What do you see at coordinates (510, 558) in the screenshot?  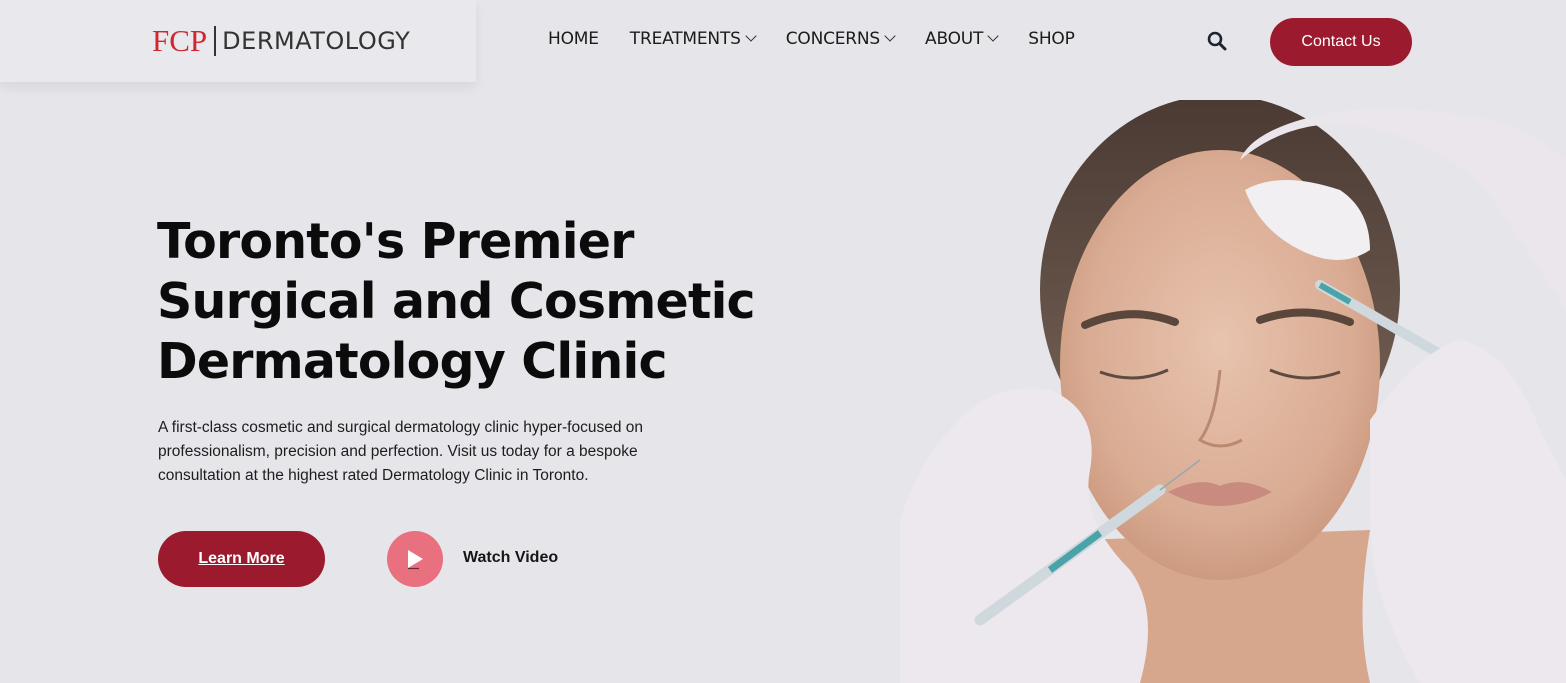 I see `watch-video-link: Watch Video` at bounding box center [510, 558].